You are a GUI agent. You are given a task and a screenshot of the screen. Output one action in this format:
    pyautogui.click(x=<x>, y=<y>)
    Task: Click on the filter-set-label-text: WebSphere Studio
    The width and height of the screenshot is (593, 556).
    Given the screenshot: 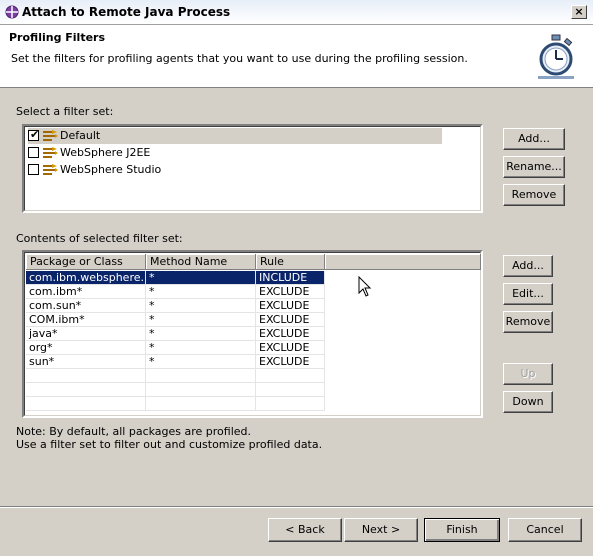 What is the action you would take?
    pyautogui.click(x=111, y=169)
    